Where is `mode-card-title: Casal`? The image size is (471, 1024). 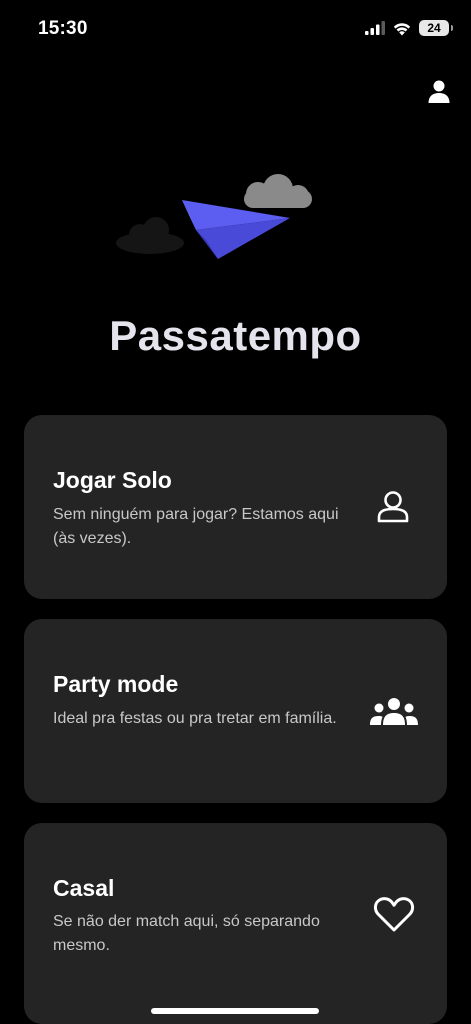
mode-card-title: Casal is located at coordinates (84, 888).